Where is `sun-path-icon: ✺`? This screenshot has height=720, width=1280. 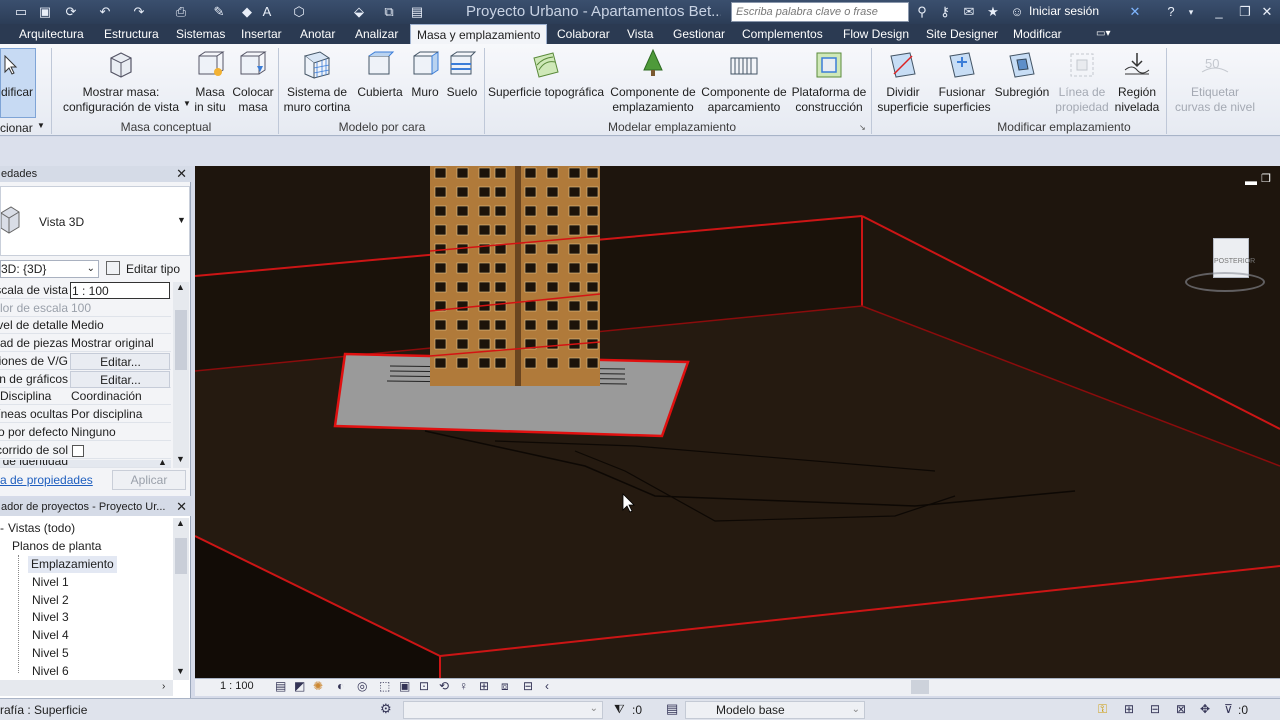 sun-path-icon: ✺ is located at coordinates (318, 686).